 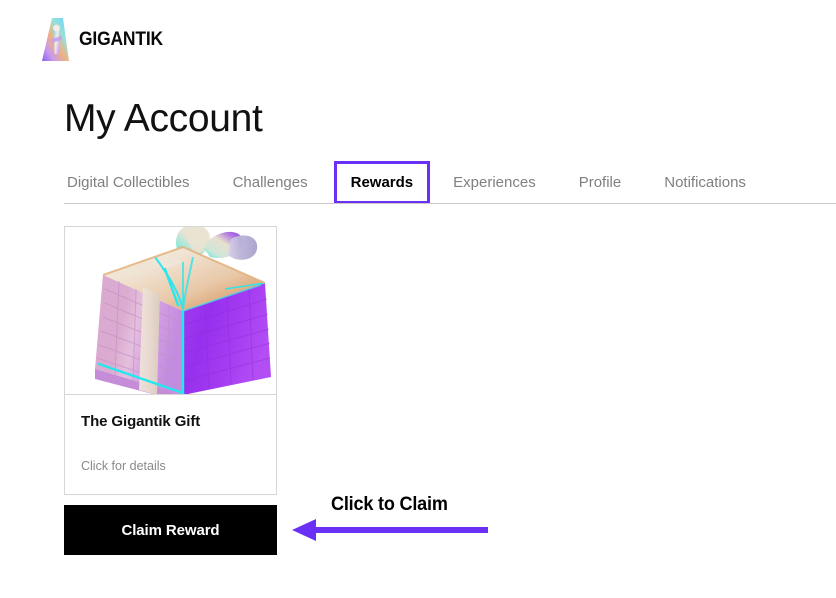 I want to click on reward-card-body: The Gigantik Gift Click for details, so click(x=170, y=434).